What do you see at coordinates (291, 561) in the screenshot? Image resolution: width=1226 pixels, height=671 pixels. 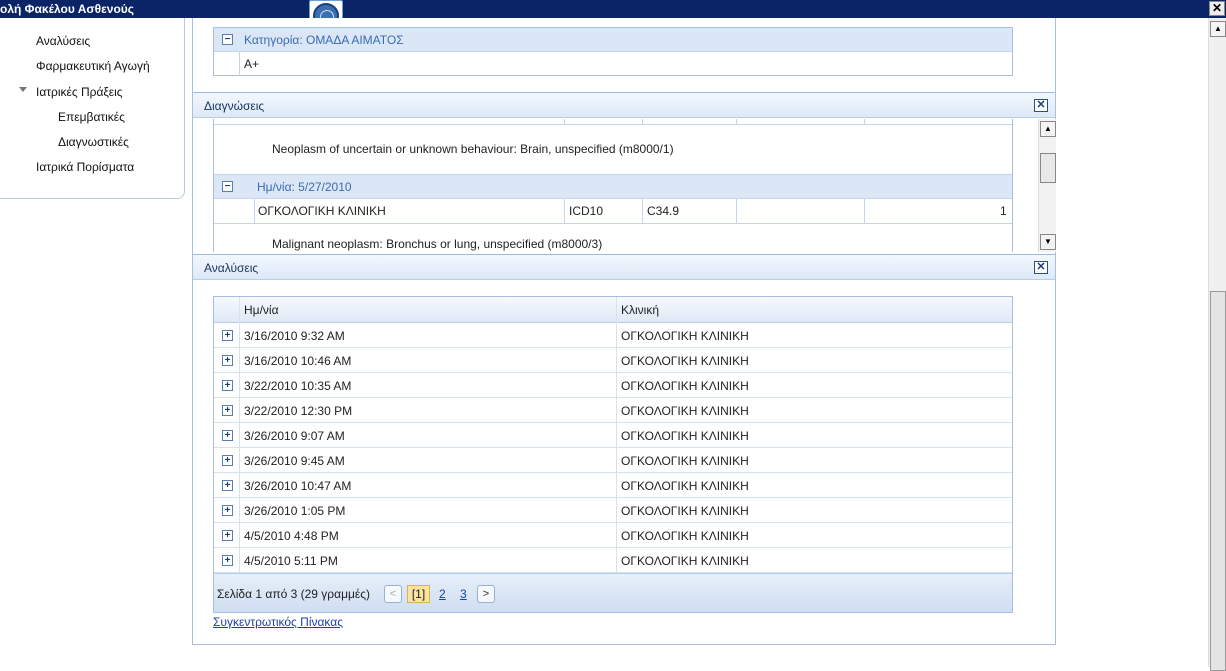 I see `row-date: 4/5/2010 5:11 PM` at bounding box center [291, 561].